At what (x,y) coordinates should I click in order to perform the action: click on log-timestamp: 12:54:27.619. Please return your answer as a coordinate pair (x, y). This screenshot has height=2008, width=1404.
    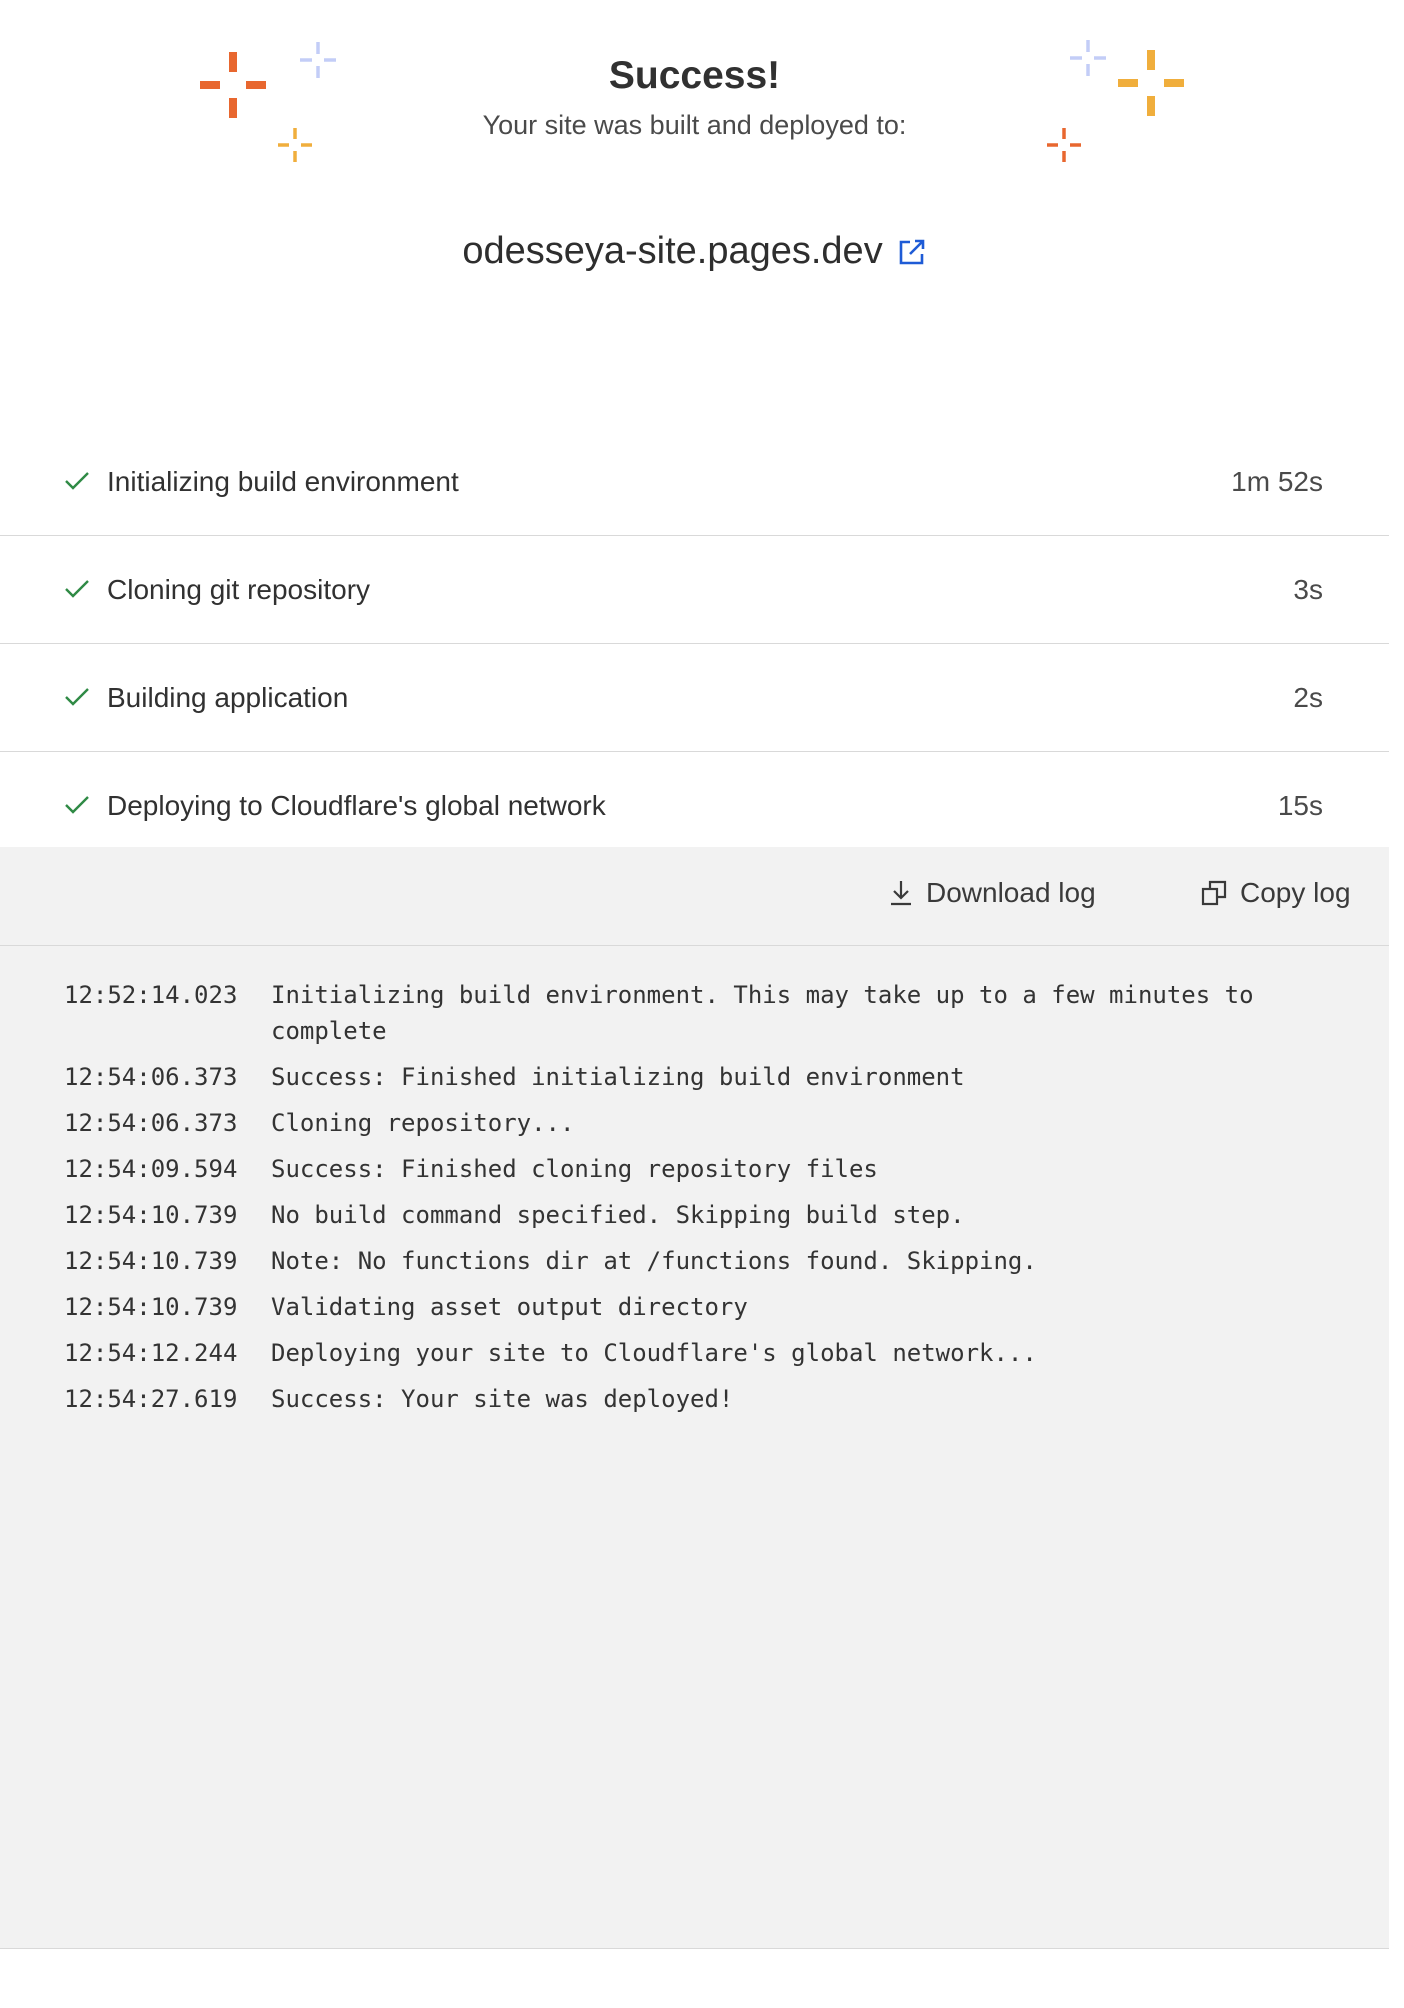
    Looking at the image, I should click on (151, 1399).